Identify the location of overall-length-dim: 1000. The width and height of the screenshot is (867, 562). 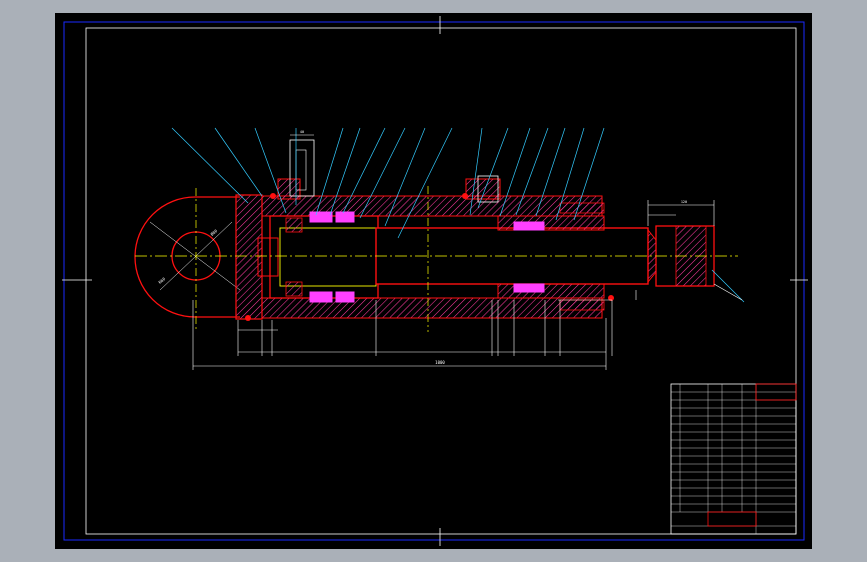
(440, 362).